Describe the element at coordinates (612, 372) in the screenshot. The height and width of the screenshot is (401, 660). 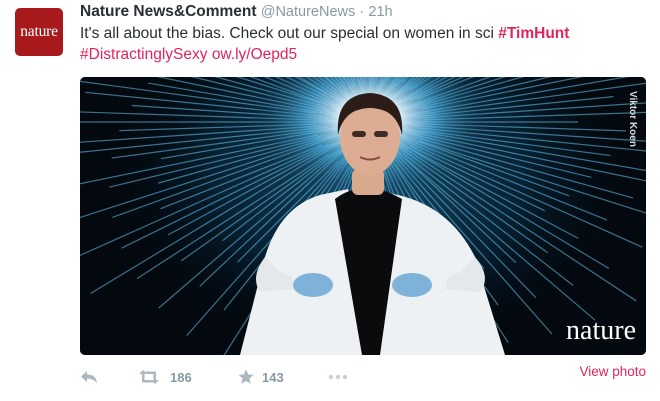
I see `view-photo-link: View photo` at that location.